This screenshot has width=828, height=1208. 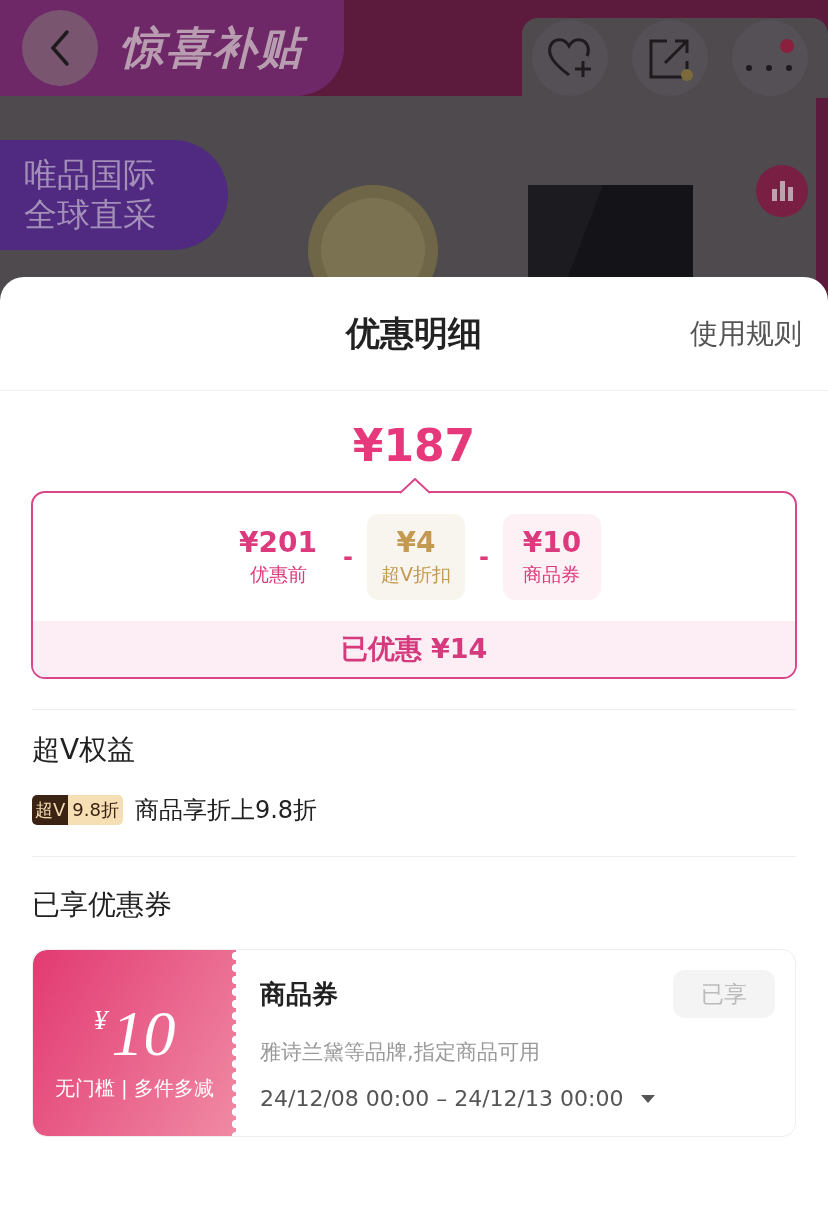 What do you see at coordinates (414, 333) in the screenshot?
I see `sheet-title: 优惠明细` at bounding box center [414, 333].